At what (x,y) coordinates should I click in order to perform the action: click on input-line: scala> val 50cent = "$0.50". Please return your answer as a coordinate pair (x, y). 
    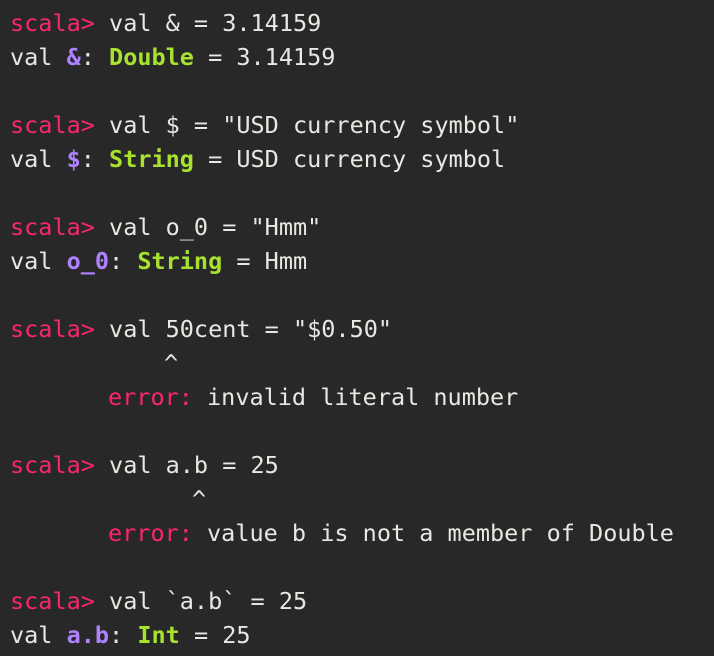
    Looking at the image, I should click on (362, 329).